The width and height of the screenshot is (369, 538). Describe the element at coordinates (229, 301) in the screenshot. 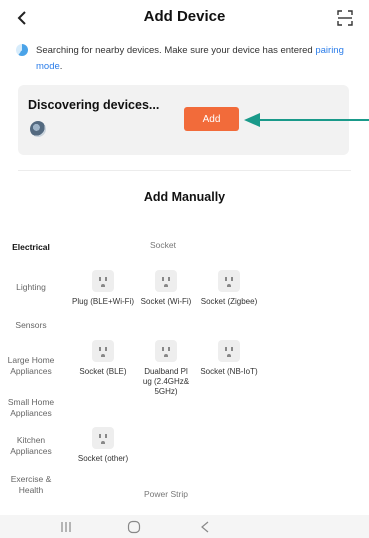

I see `device-tile-label: Socket (Zigbee)` at that location.